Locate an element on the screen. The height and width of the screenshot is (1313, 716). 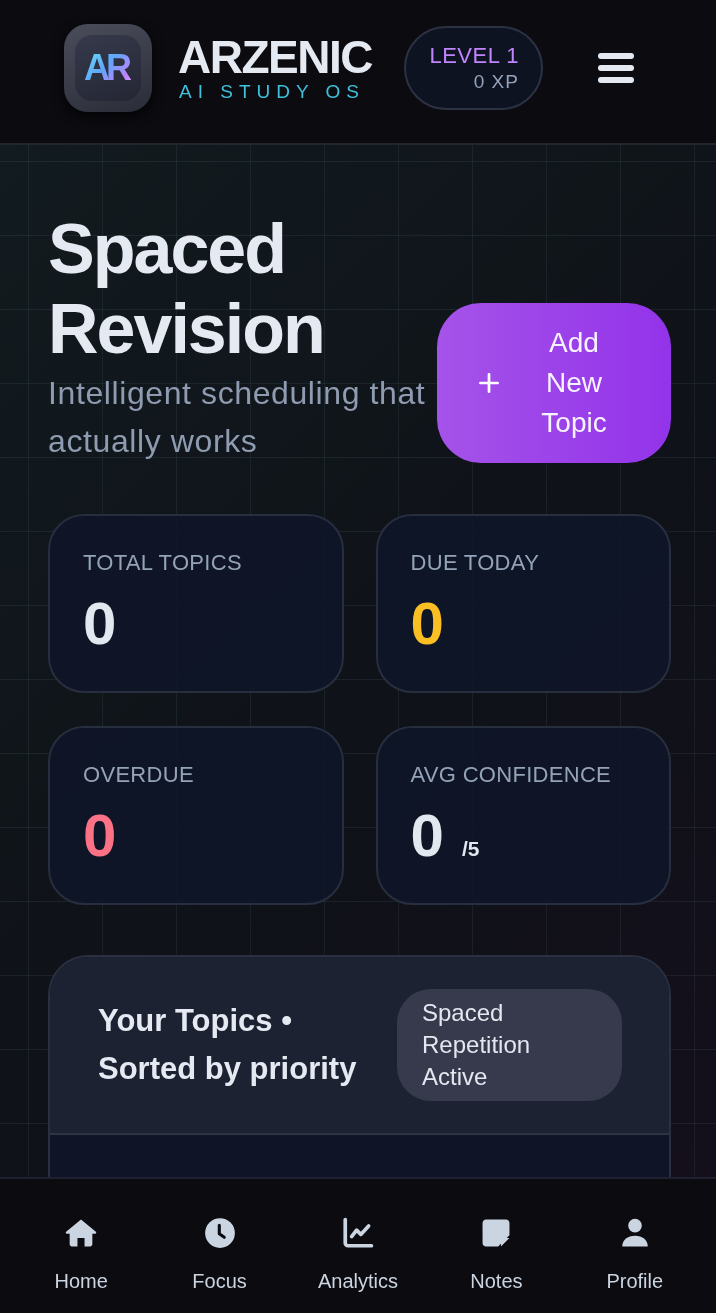
plus-icon is located at coordinates (489, 383).